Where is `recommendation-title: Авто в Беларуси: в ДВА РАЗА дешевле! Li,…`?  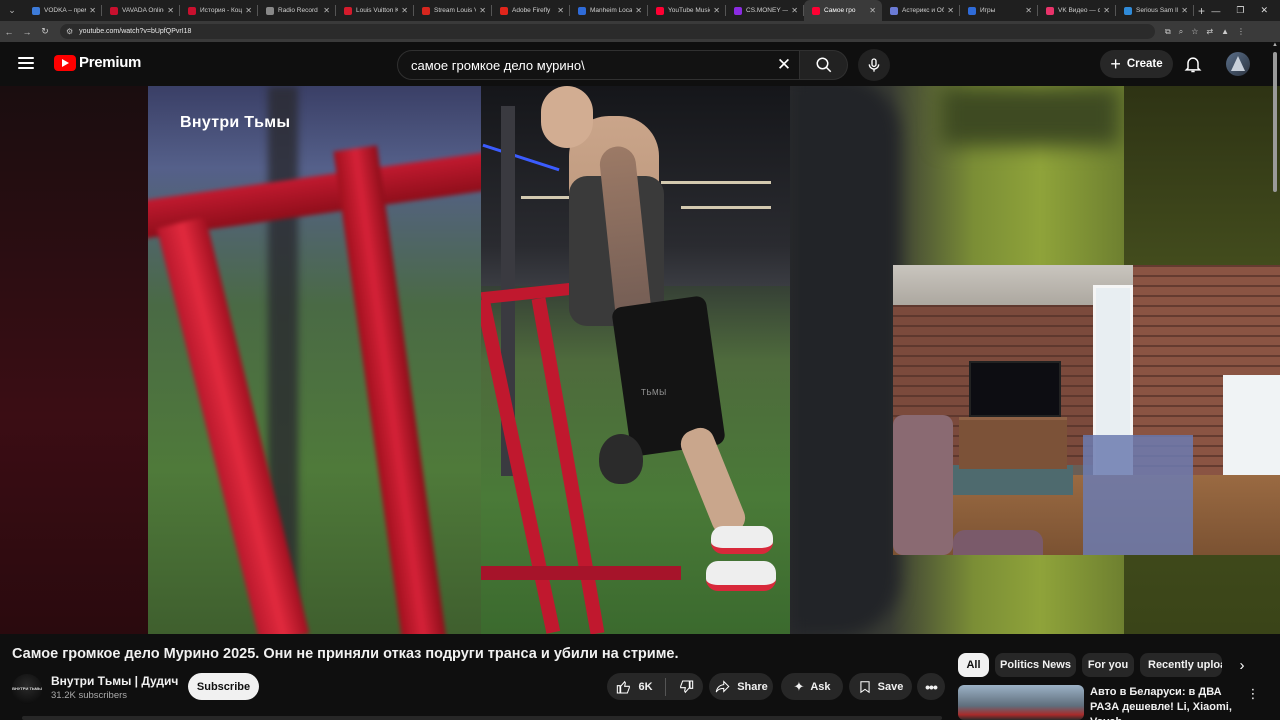 recommendation-title: Авто в Беларуси: в ДВА РАЗА дешевле! Li,… is located at coordinates (1165, 702).